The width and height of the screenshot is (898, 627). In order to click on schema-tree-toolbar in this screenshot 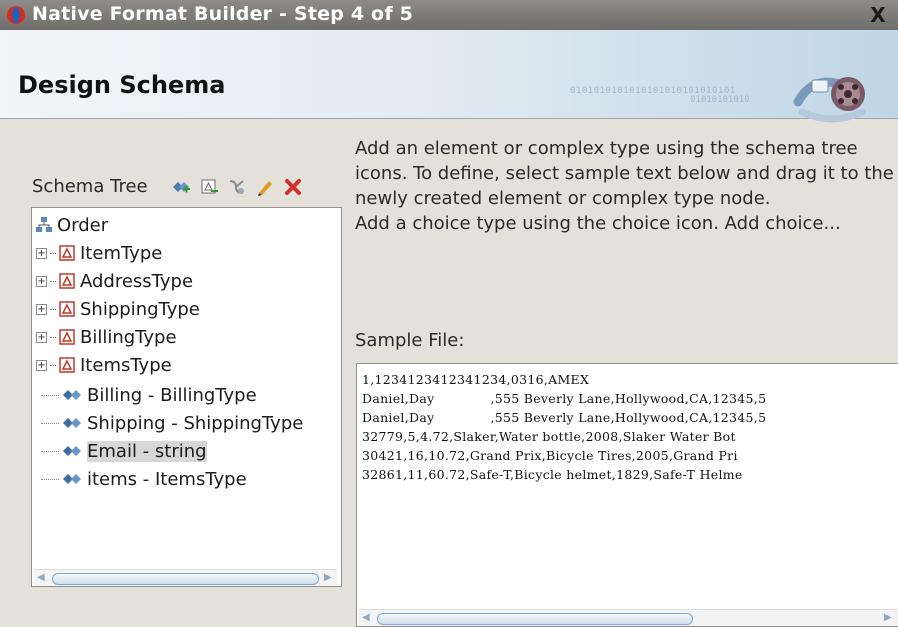, I will do `click(237, 187)`.